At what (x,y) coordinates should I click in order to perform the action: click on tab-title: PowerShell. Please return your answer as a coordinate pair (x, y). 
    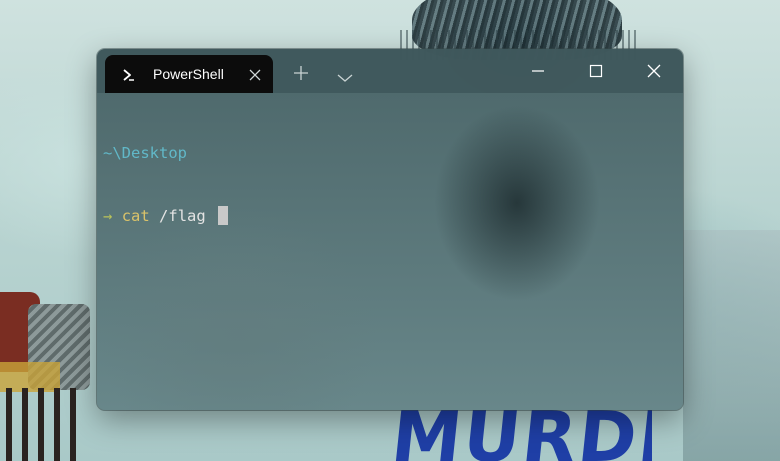
    Looking at the image, I should click on (188, 74).